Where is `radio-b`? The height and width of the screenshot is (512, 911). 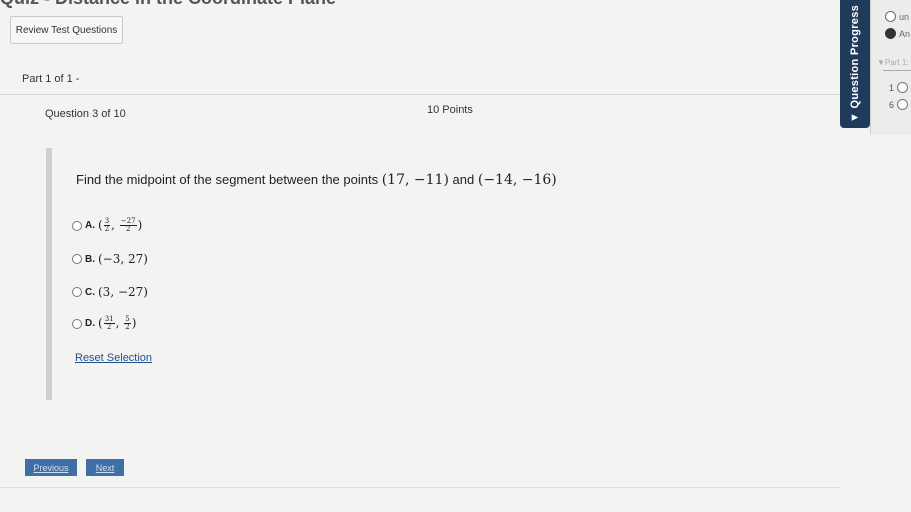 radio-b is located at coordinates (77, 259).